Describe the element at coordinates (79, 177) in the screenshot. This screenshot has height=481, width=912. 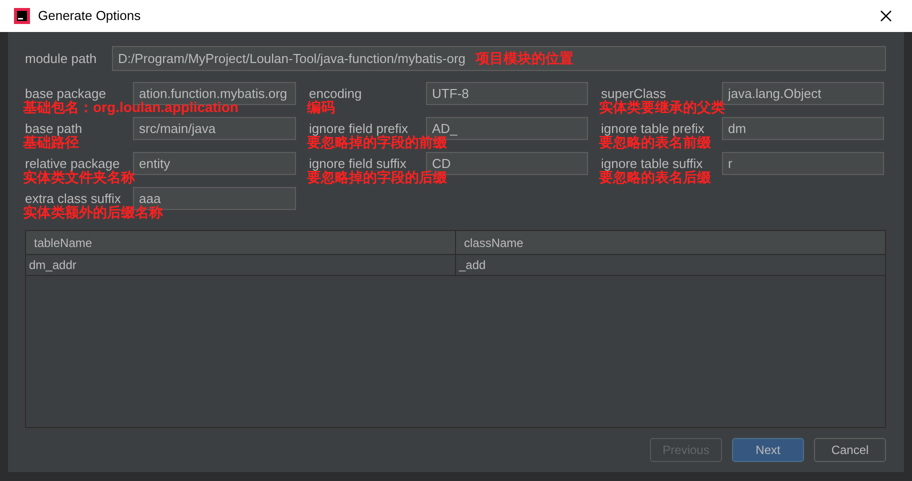
I see `annotation: 实体类文件夹名称` at that location.